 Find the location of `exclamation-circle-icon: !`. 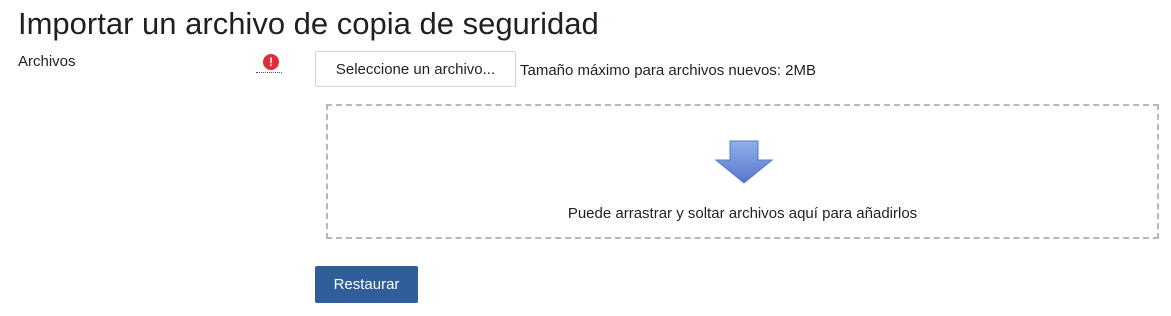

exclamation-circle-icon: ! is located at coordinates (271, 62).